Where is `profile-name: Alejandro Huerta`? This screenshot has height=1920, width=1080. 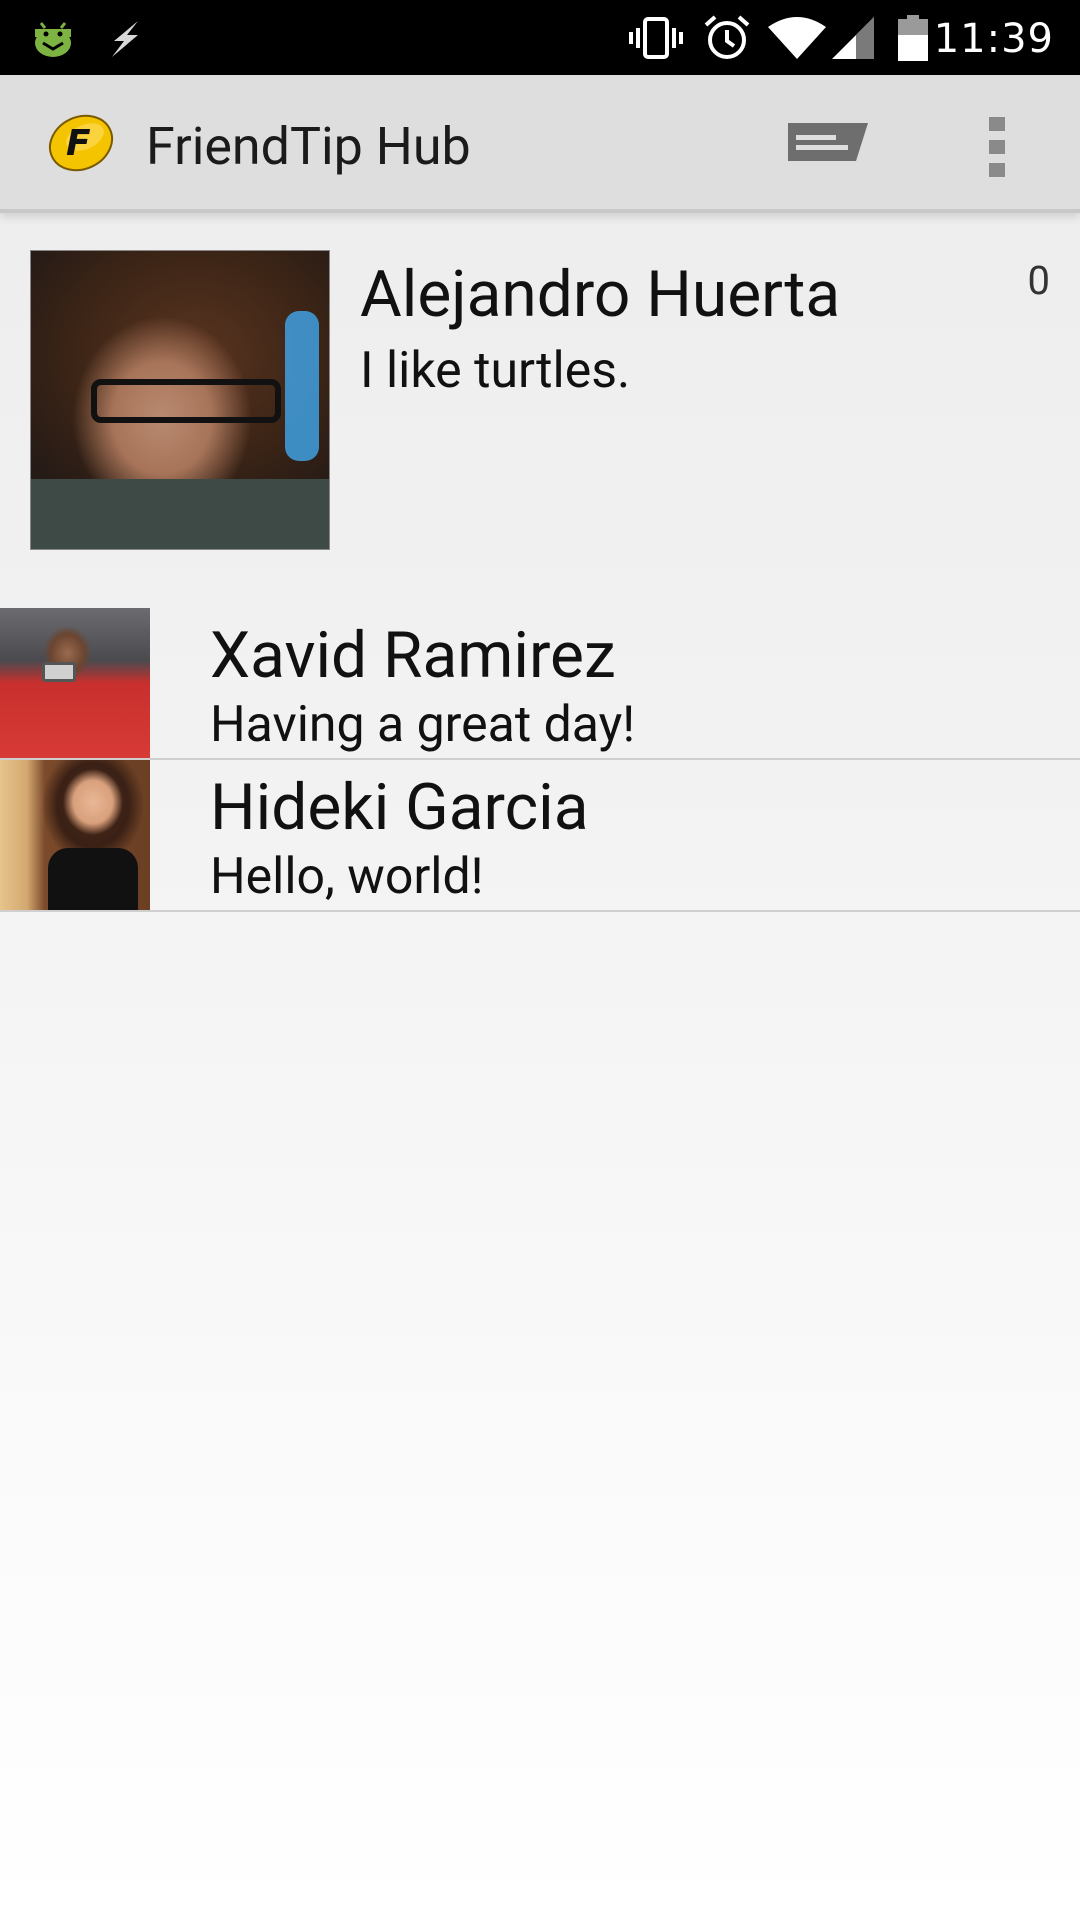 profile-name: Alejandro Huerta is located at coordinates (600, 294).